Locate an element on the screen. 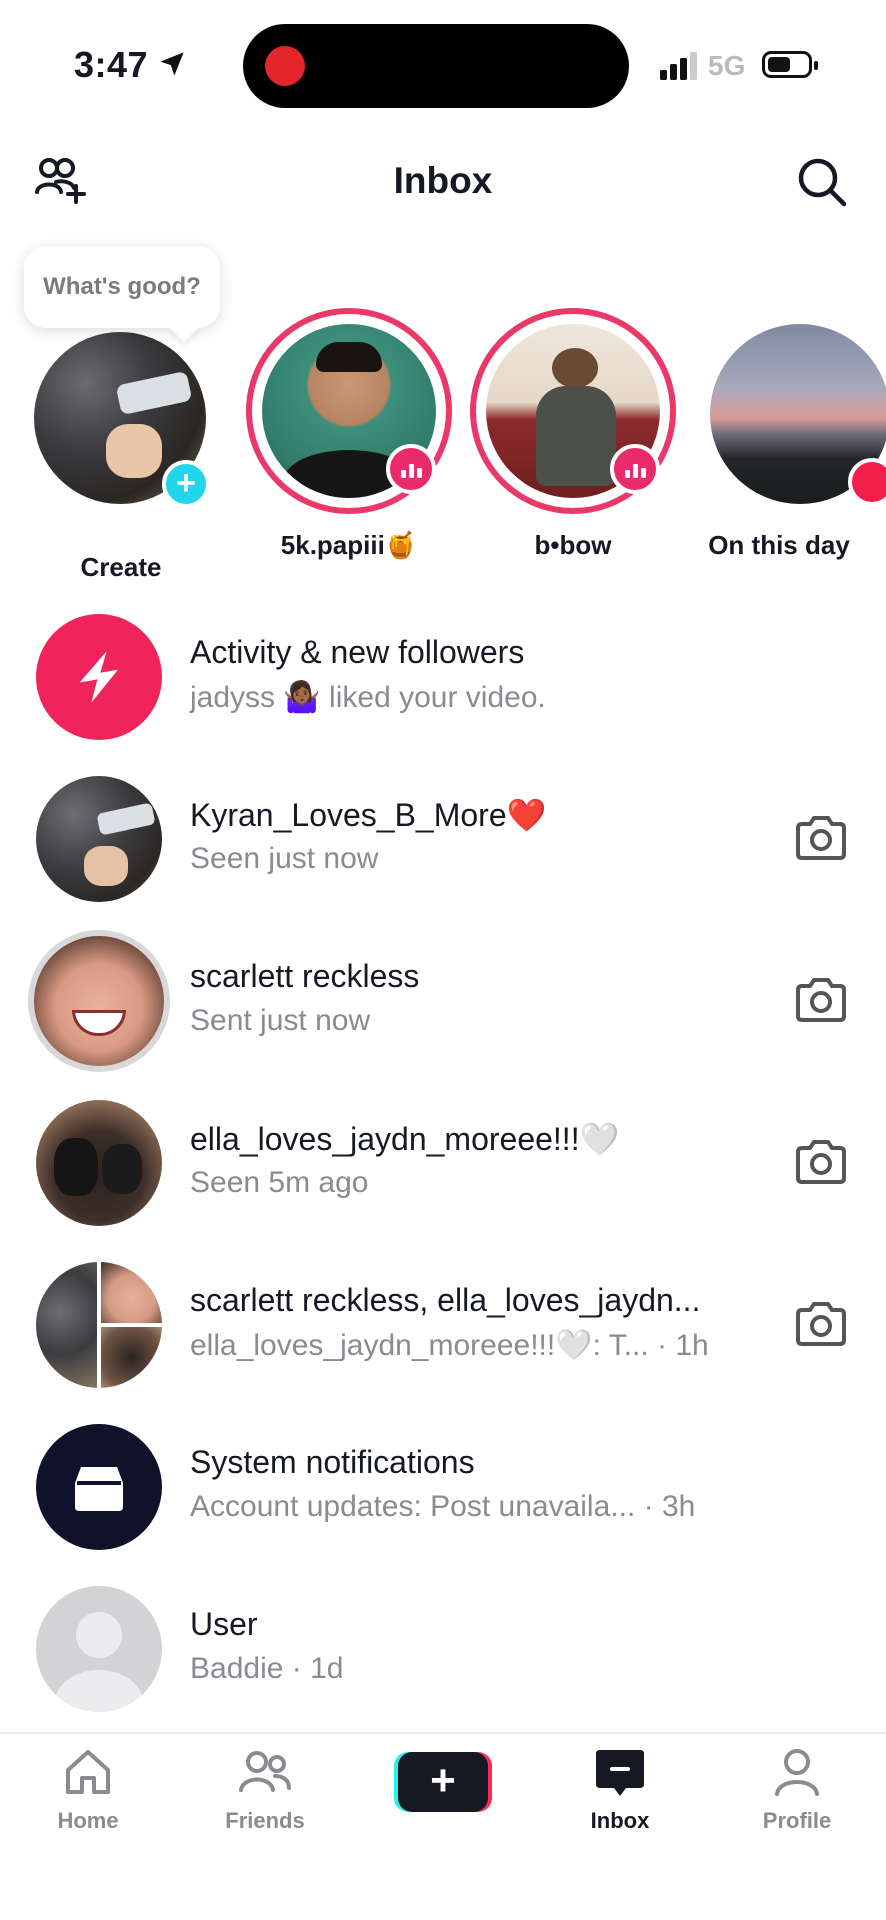 Image resolution: width=886 pixels, height=1920 pixels. list-item-scarlett: scarlett reckless Sent just now is located at coordinates (443, 999).